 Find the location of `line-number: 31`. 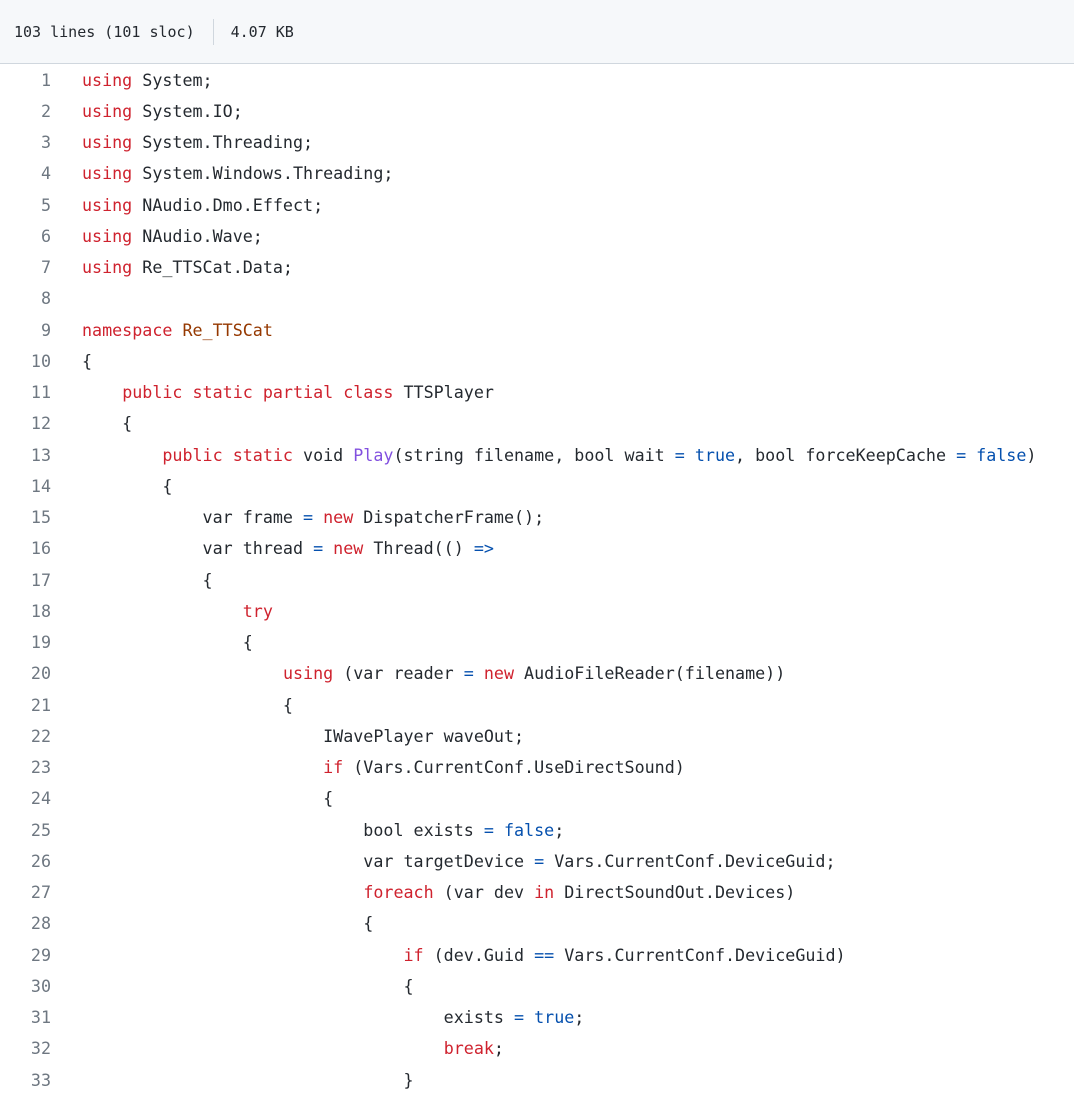

line-number: 31 is located at coordinates (25, 1017).